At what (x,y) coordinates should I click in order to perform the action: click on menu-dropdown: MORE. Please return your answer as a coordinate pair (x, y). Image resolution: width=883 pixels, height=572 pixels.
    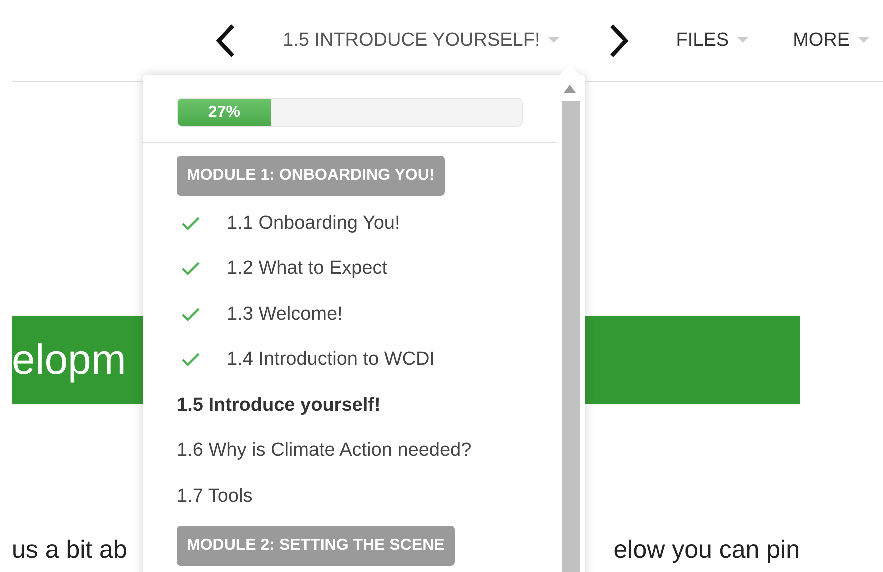
    Looking at the image, I should click on (831, 41).